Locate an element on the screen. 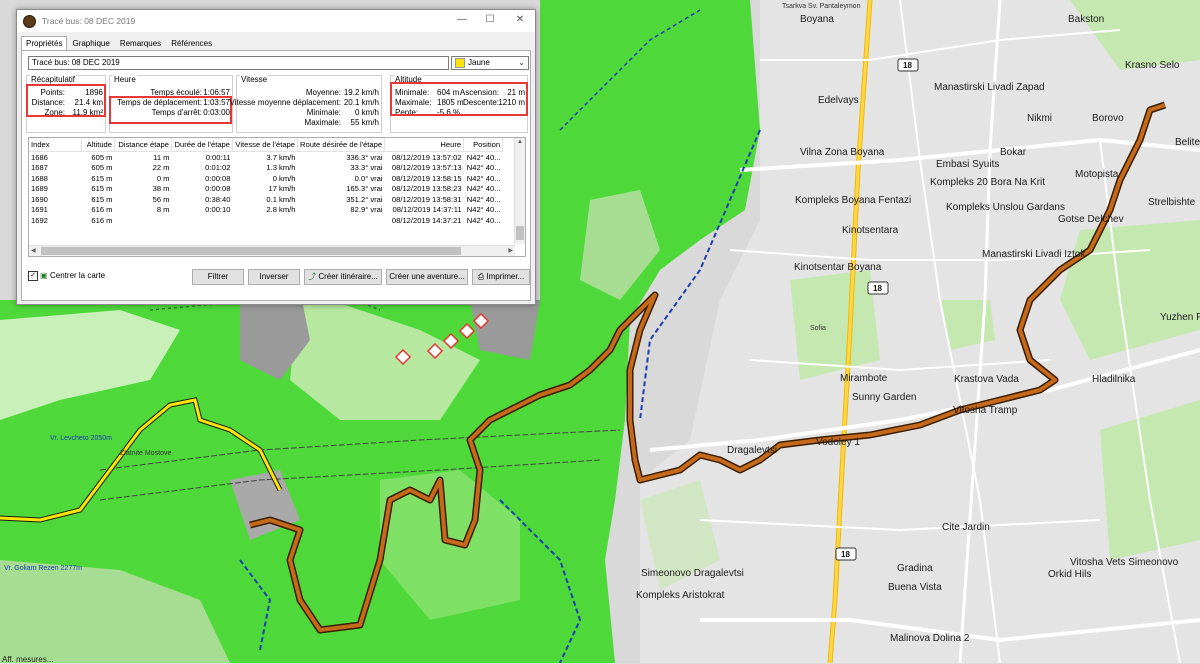 The height and width of the screenshot is (664, 1200). map-label: Hladilnika is located at coordinates (1114, 379).